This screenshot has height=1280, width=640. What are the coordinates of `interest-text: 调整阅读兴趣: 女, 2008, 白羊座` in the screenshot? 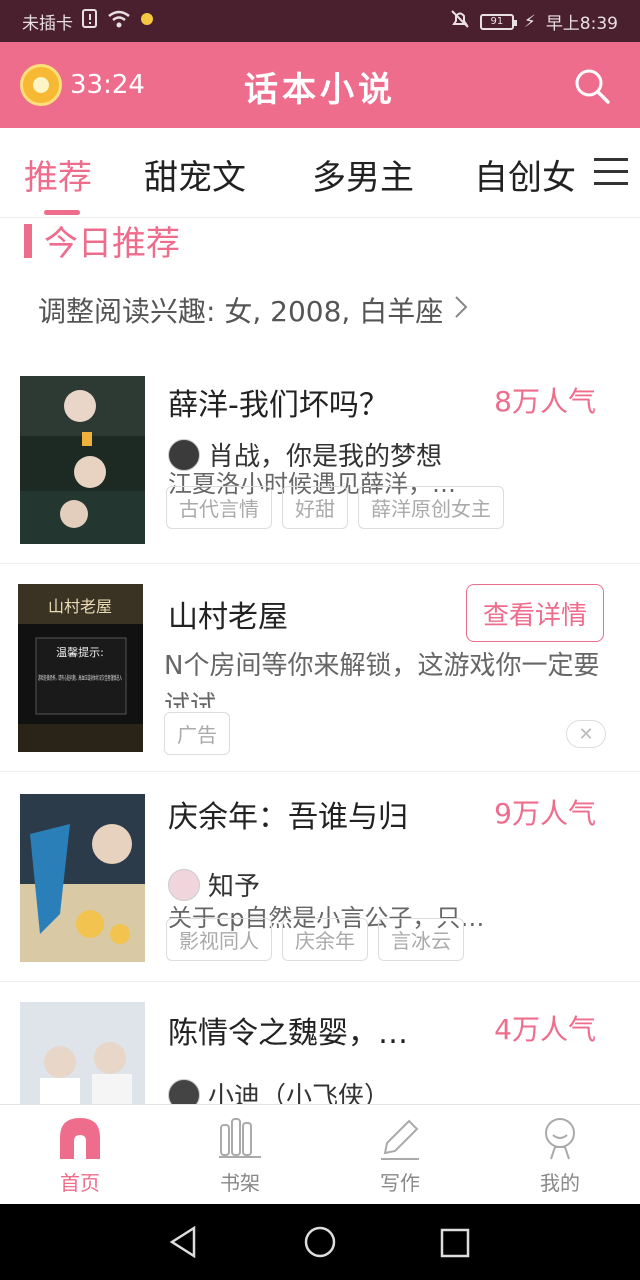 It's located at (241, 311).